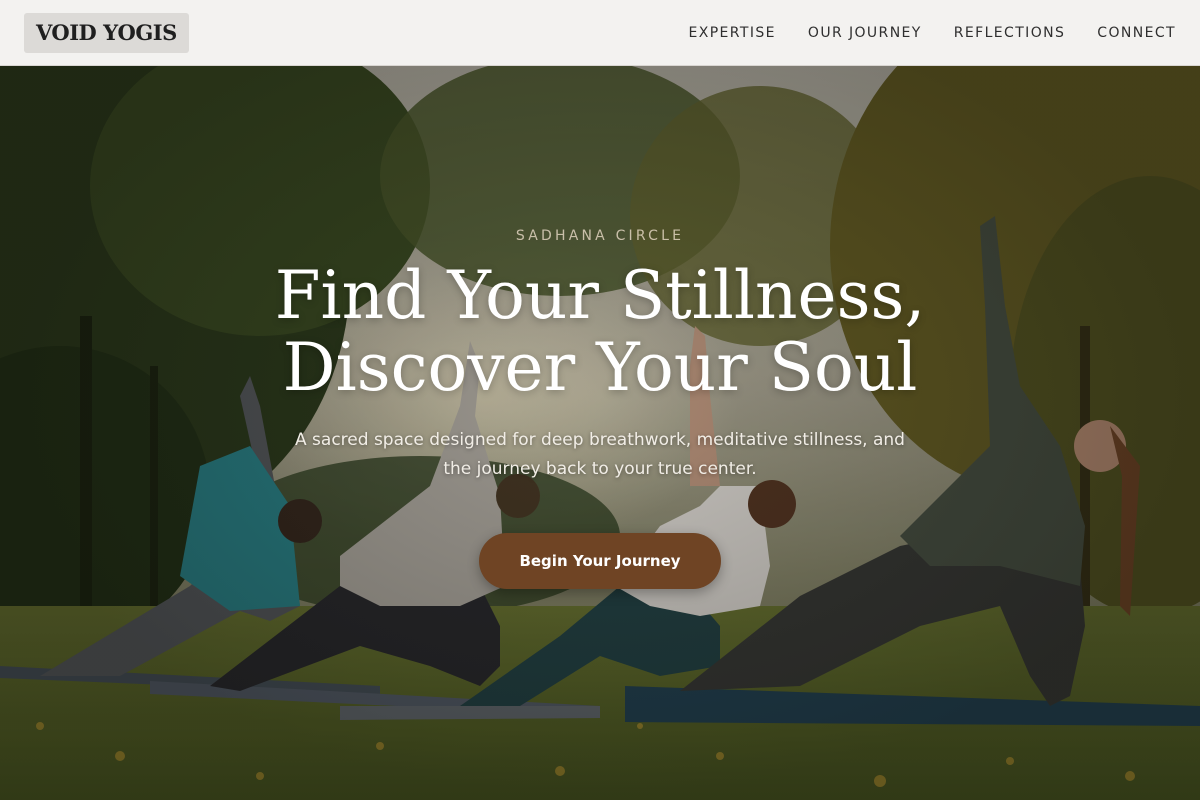 This screenshot has height=800, width=1200. Describe the element at coordinates (1010, 33) in the screenshot. I see `nav-item-reflections: REFLECTIONS` at that location.